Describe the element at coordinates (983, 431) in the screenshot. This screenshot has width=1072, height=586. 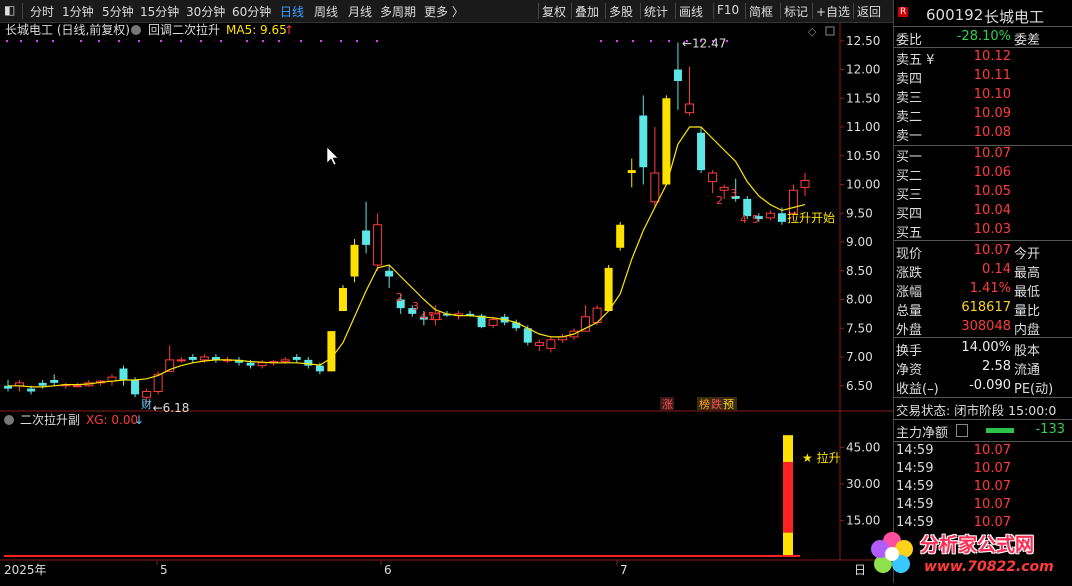
I see `main-flow-row: 主力净额 -133` at that location.